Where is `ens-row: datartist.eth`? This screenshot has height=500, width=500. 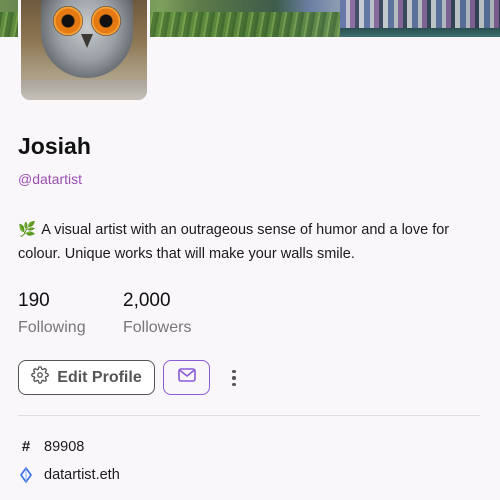
ens-row: datartist.eth is located at coordinates (69, 475).